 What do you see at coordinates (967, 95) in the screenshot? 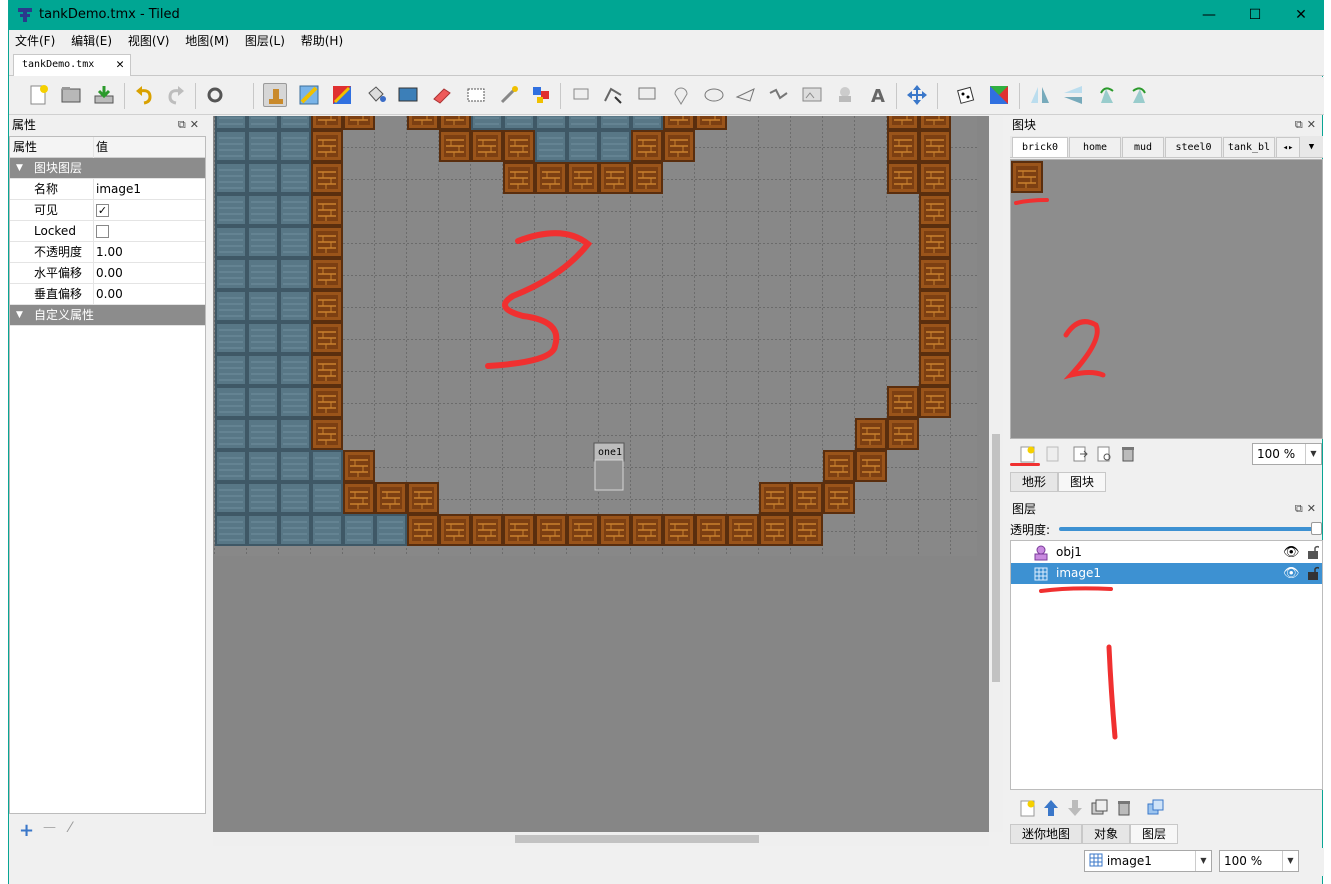
I see `random-mode-icon` at bounding box center [967, 95].